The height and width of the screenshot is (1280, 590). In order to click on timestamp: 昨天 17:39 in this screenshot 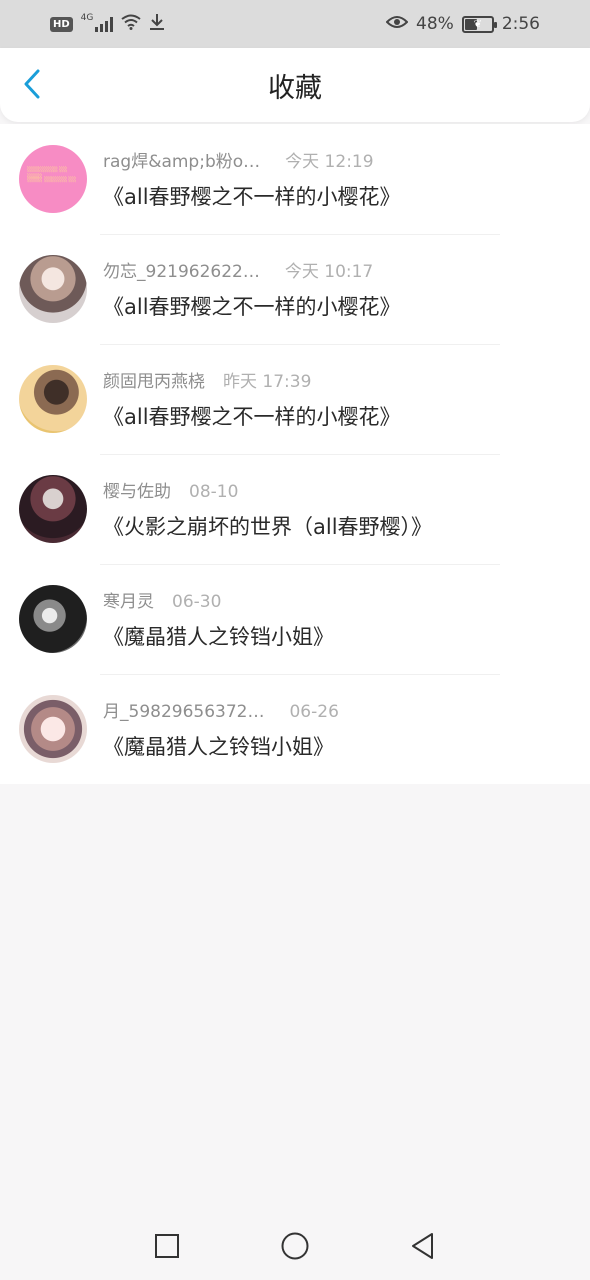, I will do `click(267, 382)`.